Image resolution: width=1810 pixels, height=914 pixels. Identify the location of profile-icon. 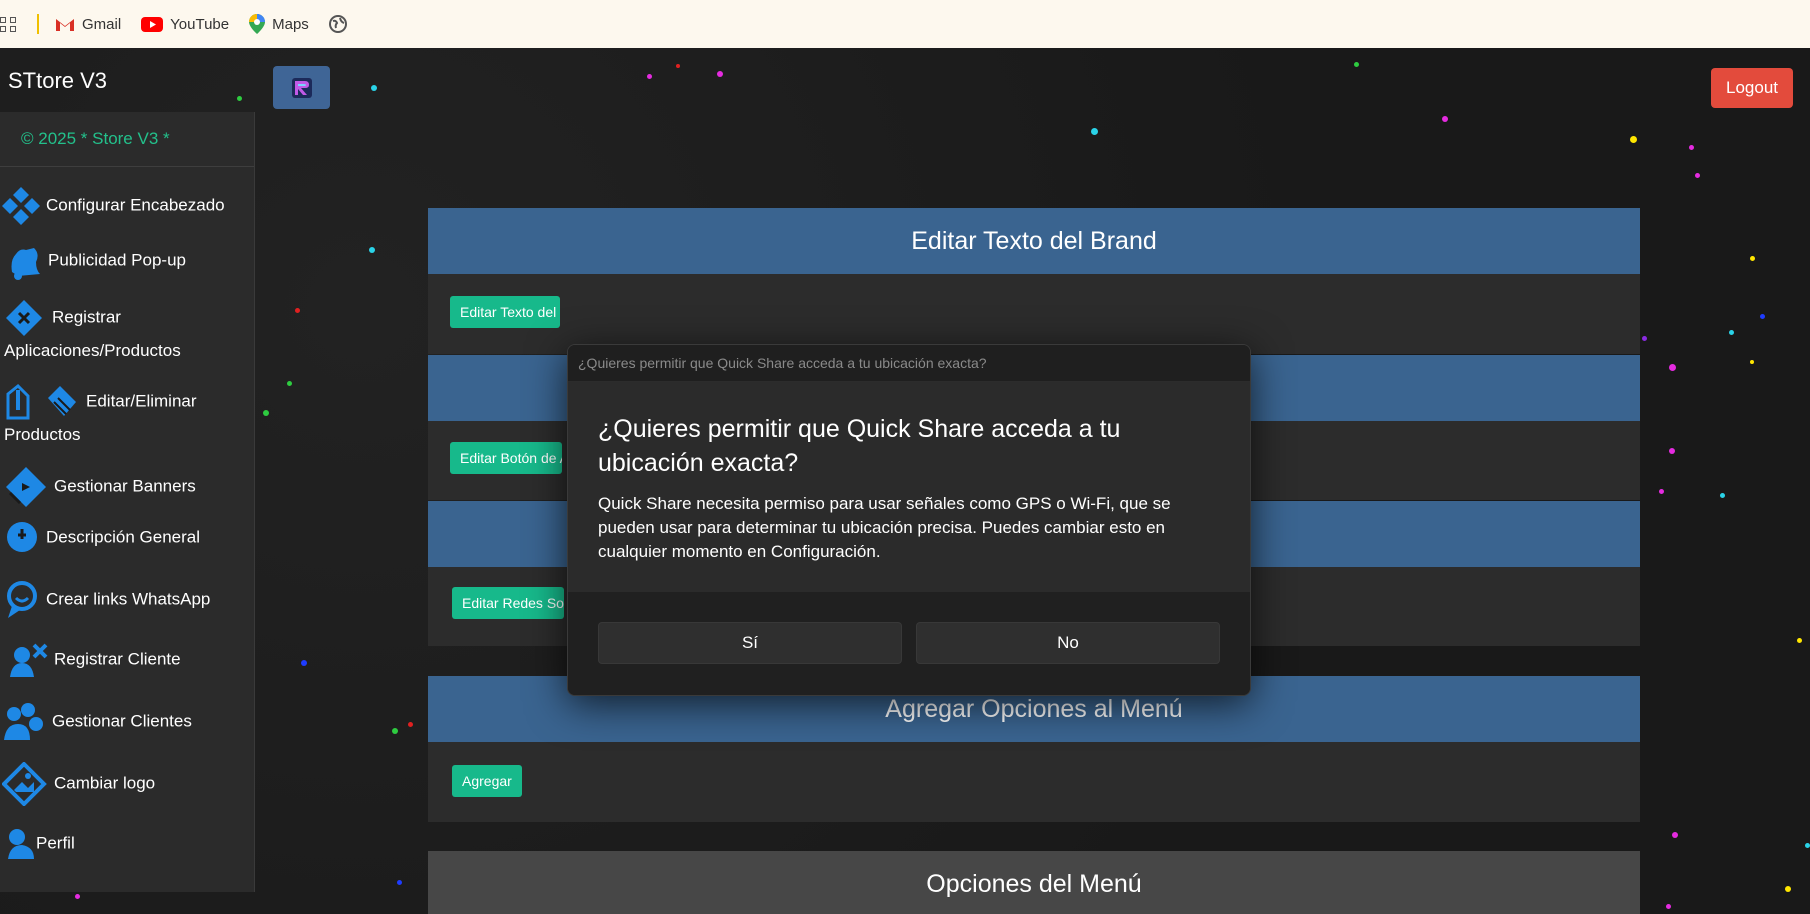
(21, 844).